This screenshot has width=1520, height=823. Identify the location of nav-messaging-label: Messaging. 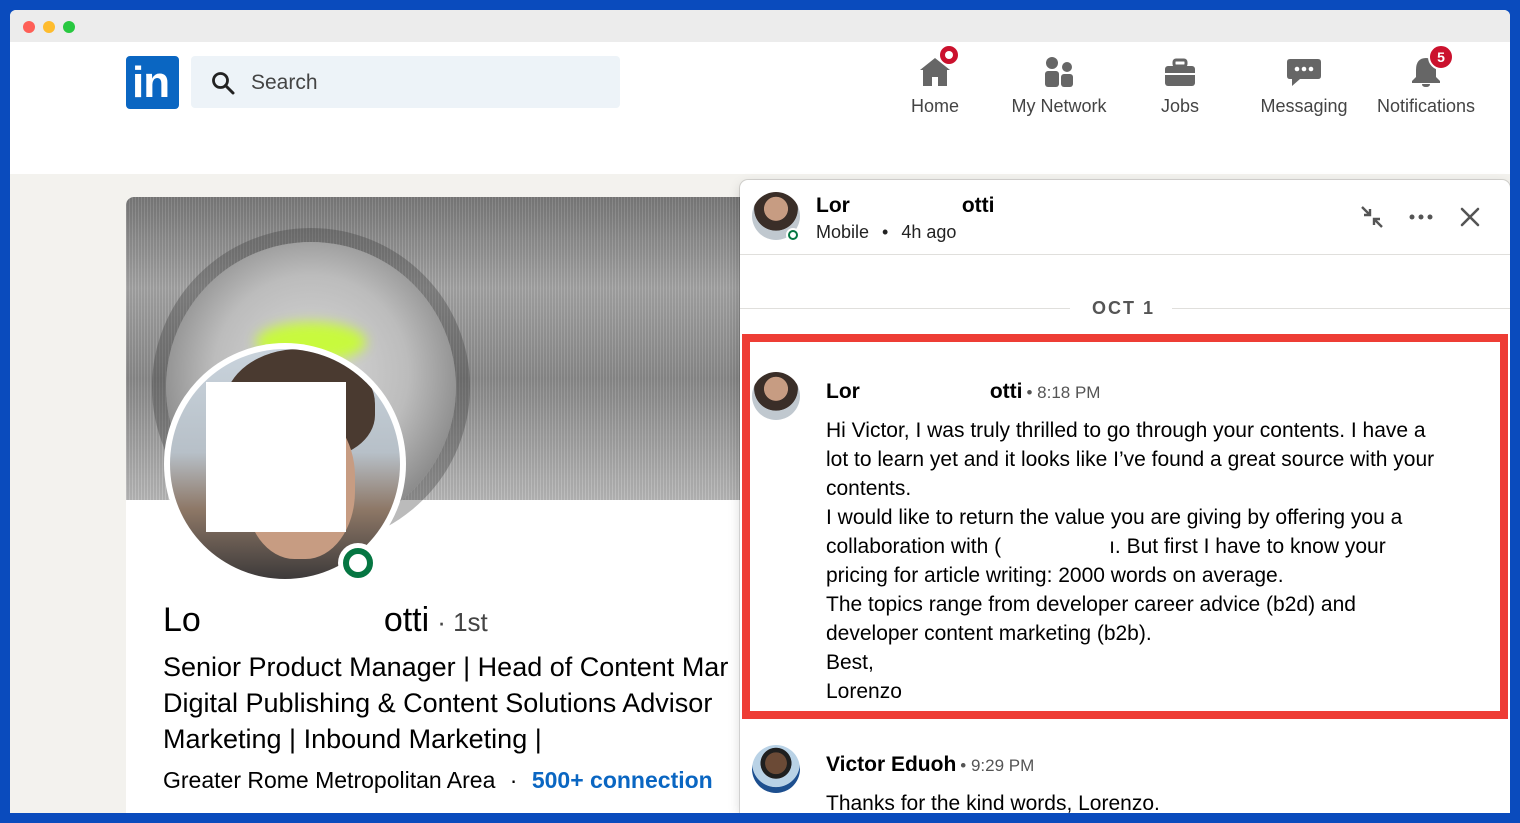
(1304, 106).